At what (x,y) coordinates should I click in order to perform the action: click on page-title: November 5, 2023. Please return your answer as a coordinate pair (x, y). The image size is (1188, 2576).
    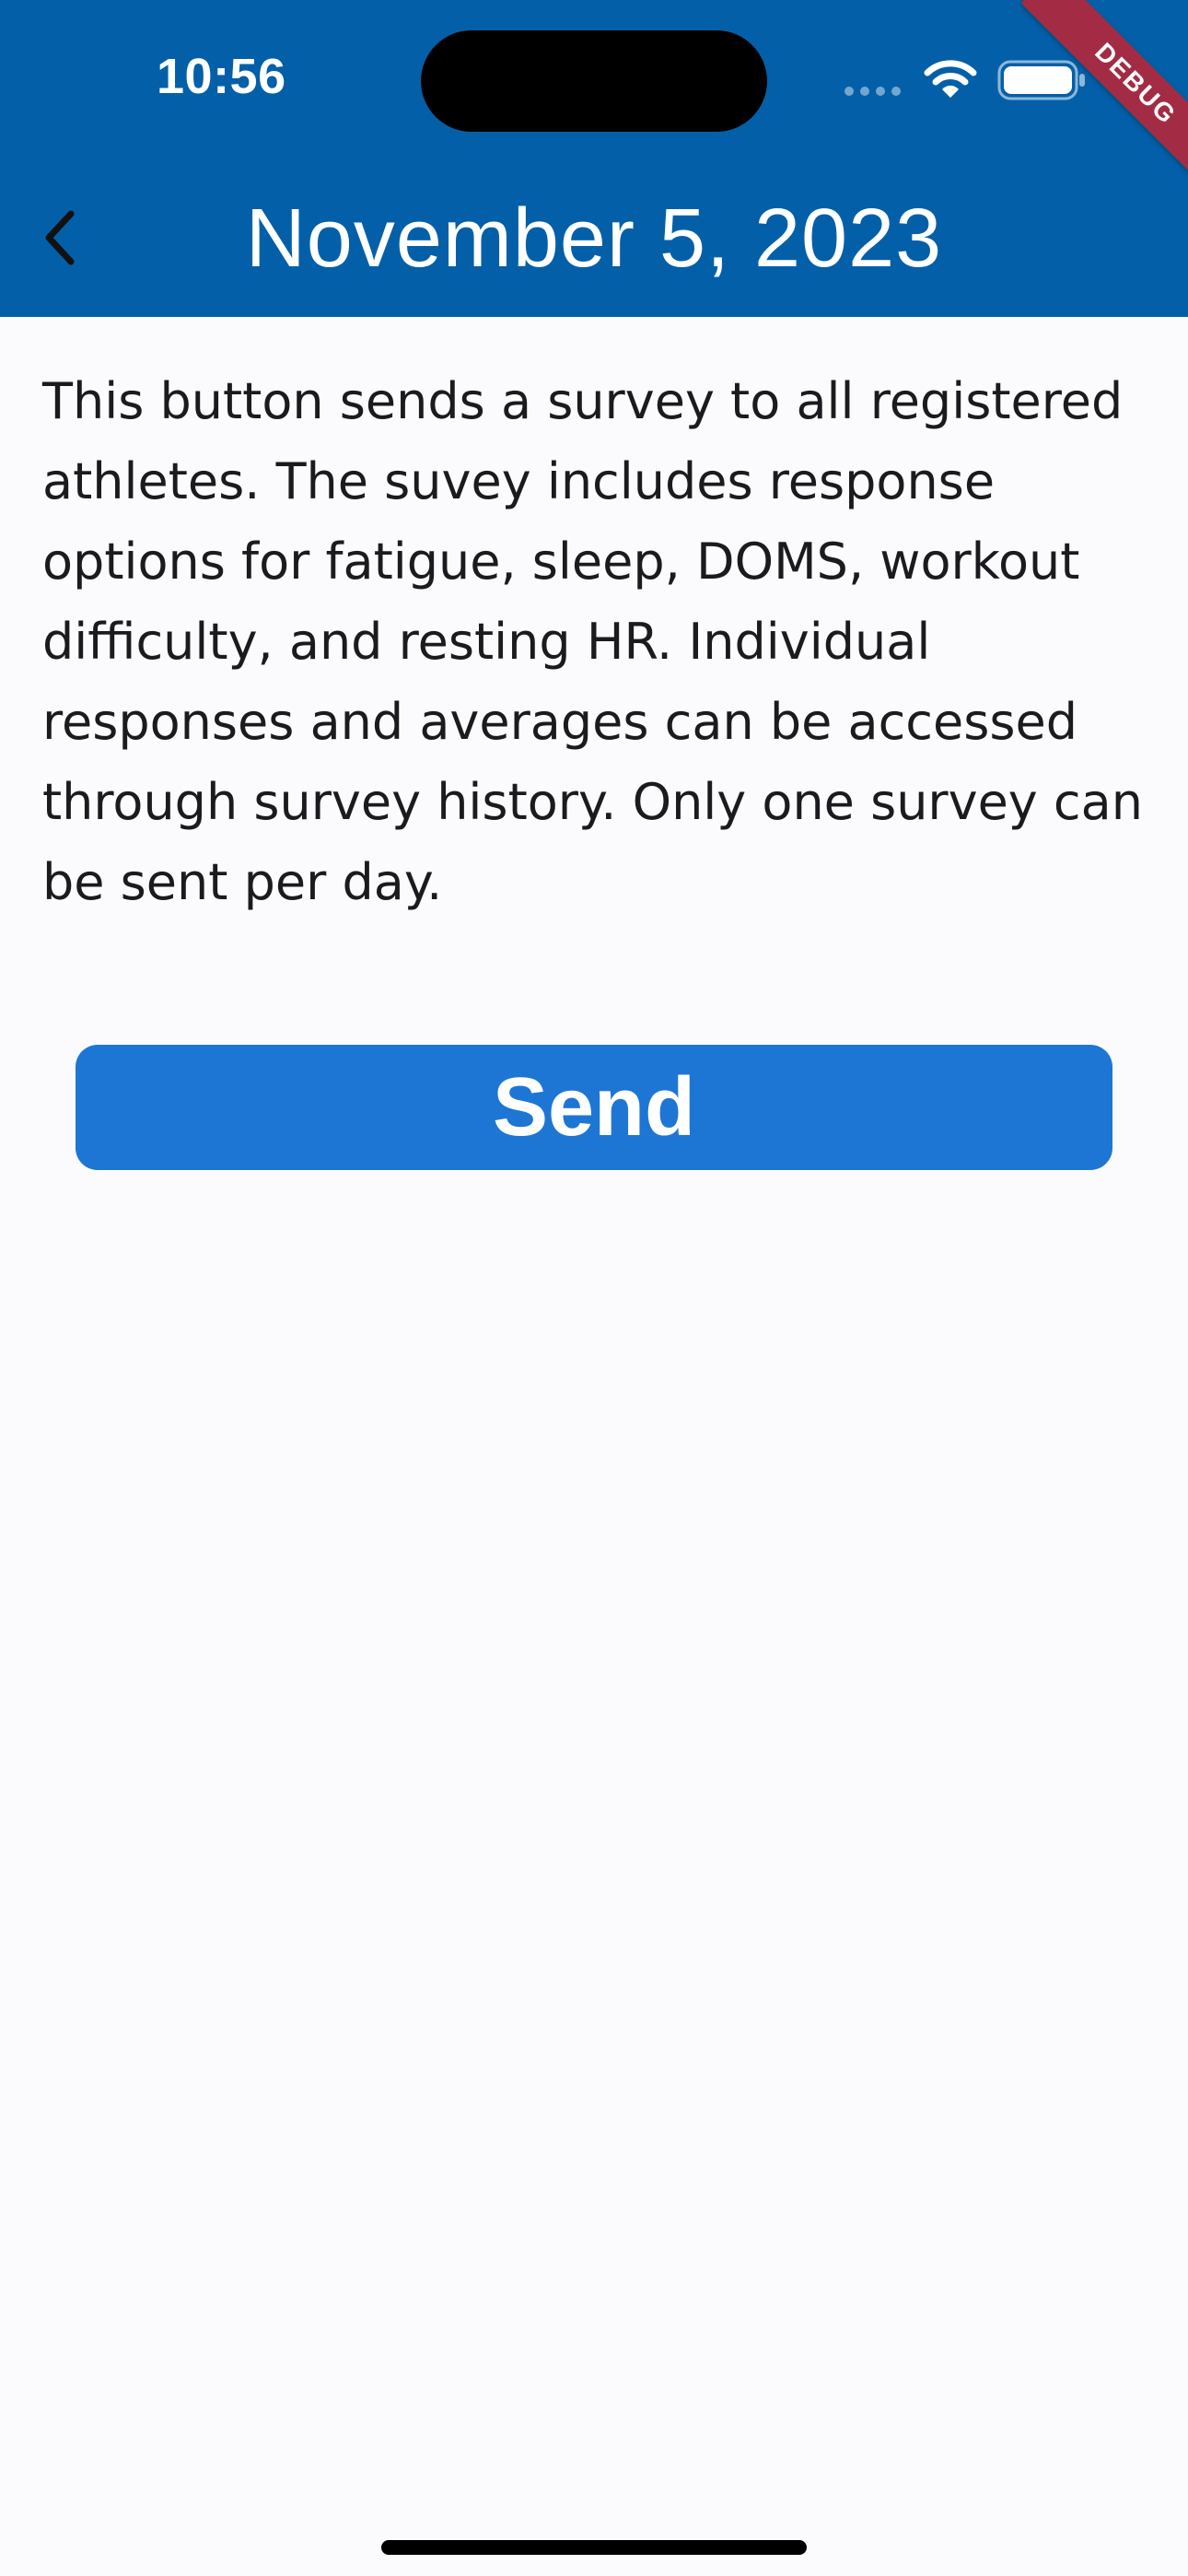
    Looking at the image, I should click on (594, 239).